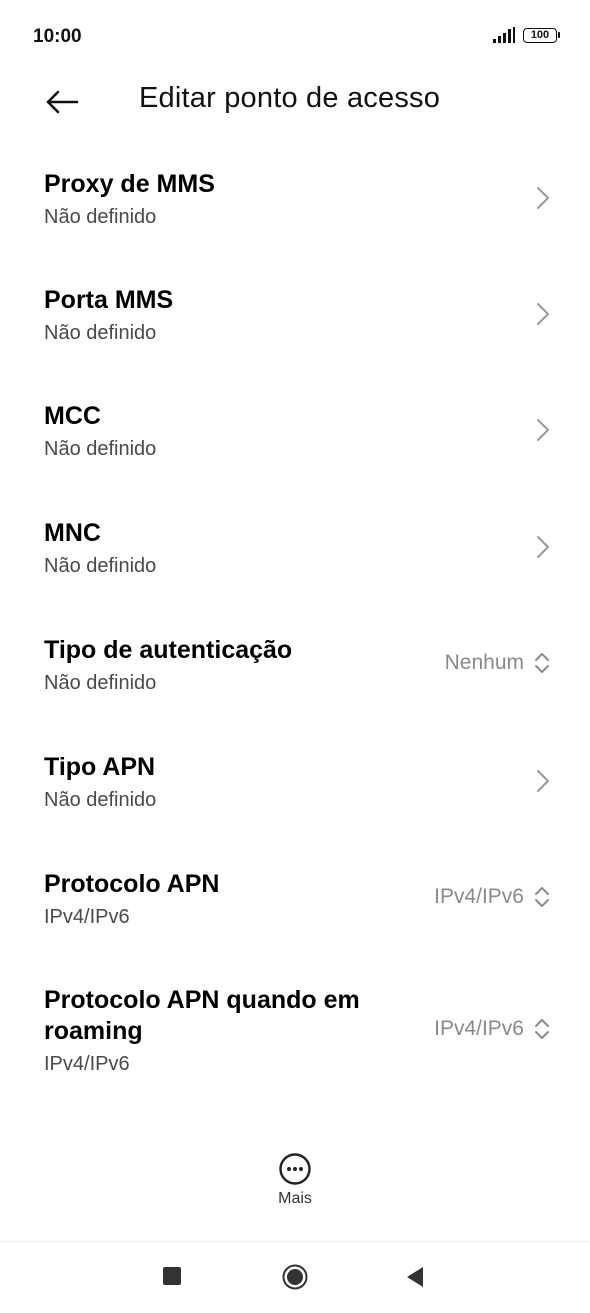 The image size is (590, 1313). I want to click on row-mcc: MCC Não definido, so click(295, 430).